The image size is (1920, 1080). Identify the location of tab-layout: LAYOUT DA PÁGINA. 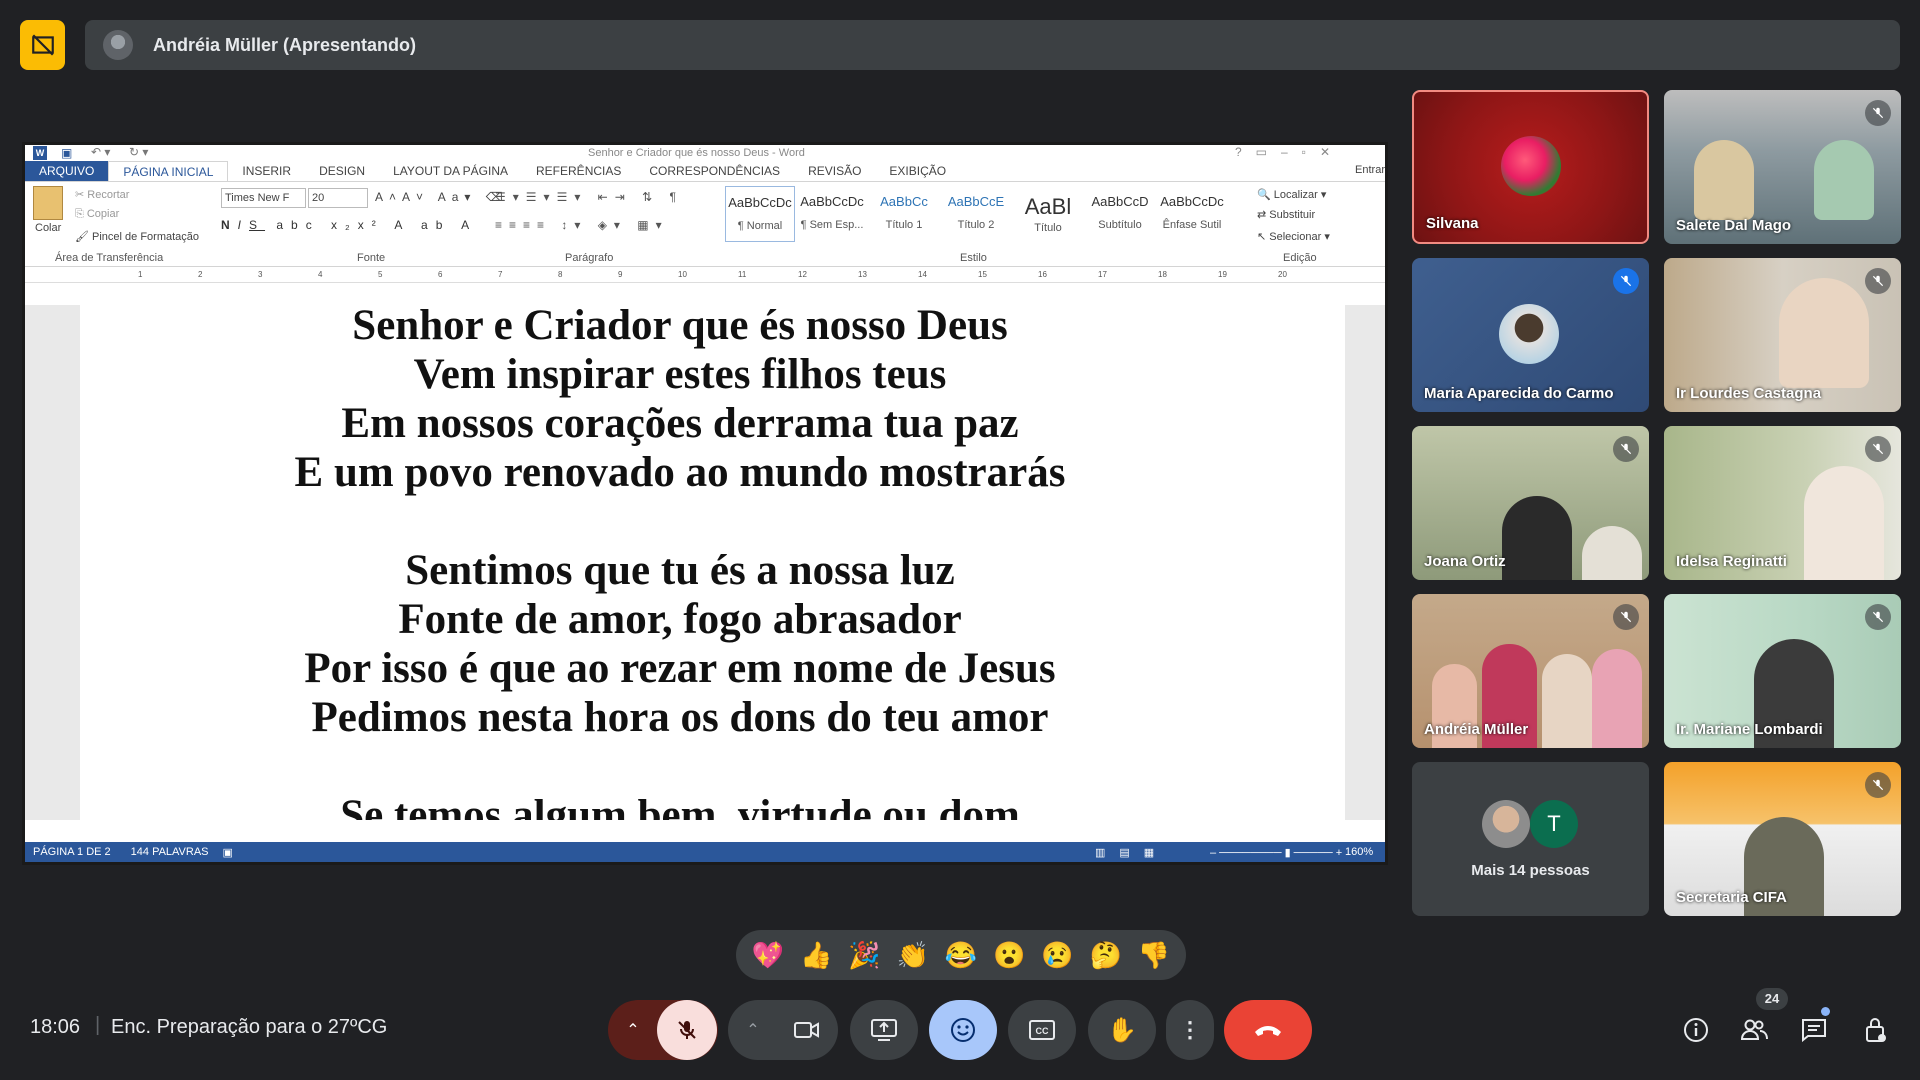
(450, 171).